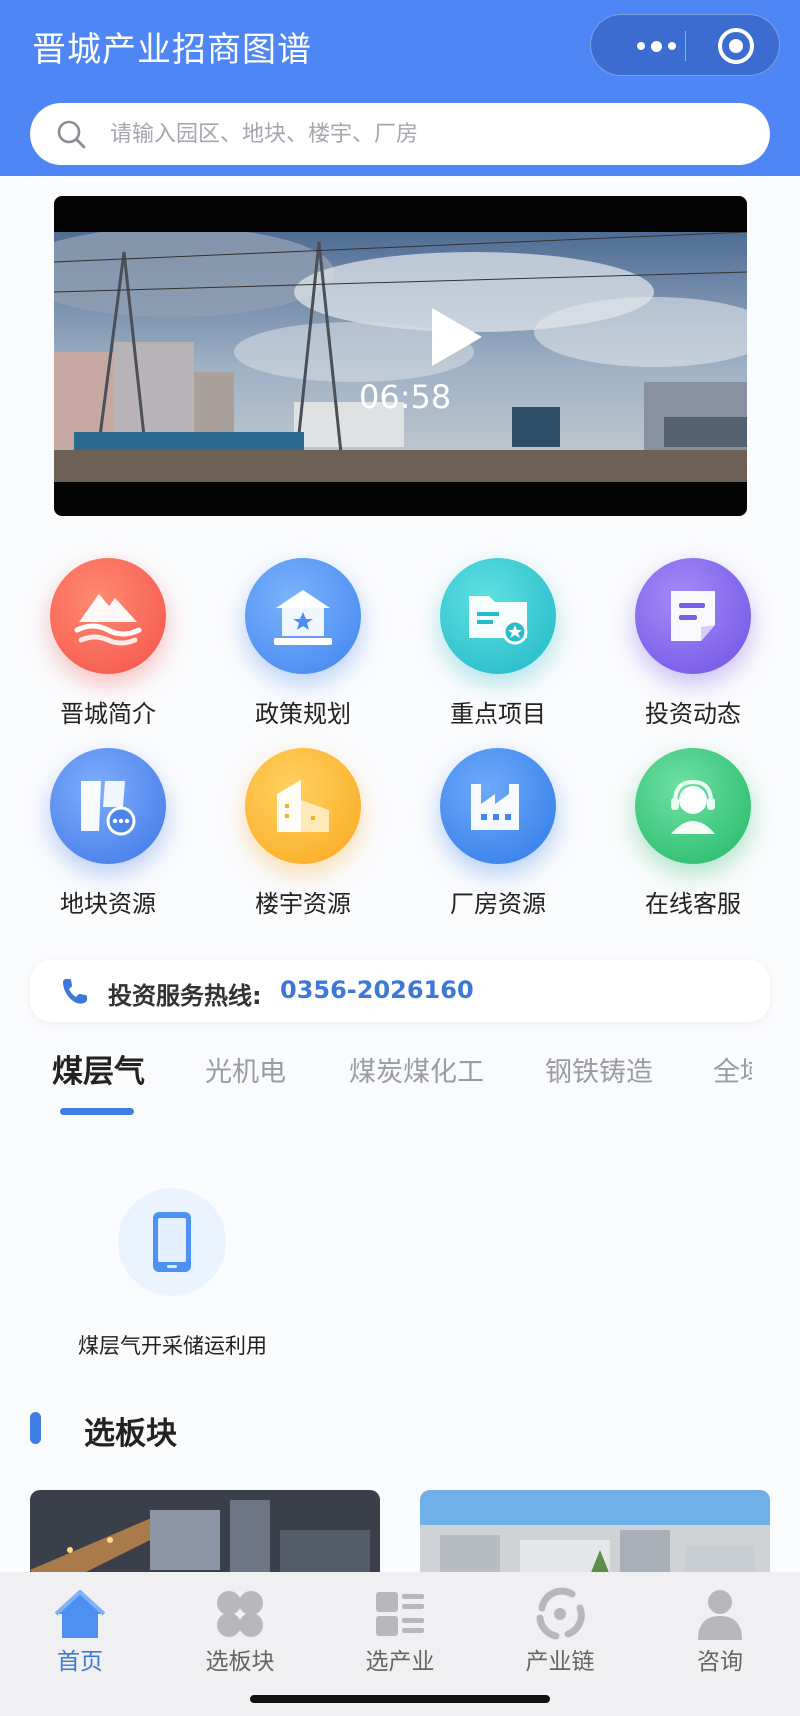 Image resolution: width=800 pixels, height=1716 pixels. What do you see at coordinates (720, 1662) in the screenshot?
I see `tabbar-label: 咨询` at bounding box center [720, 1662].